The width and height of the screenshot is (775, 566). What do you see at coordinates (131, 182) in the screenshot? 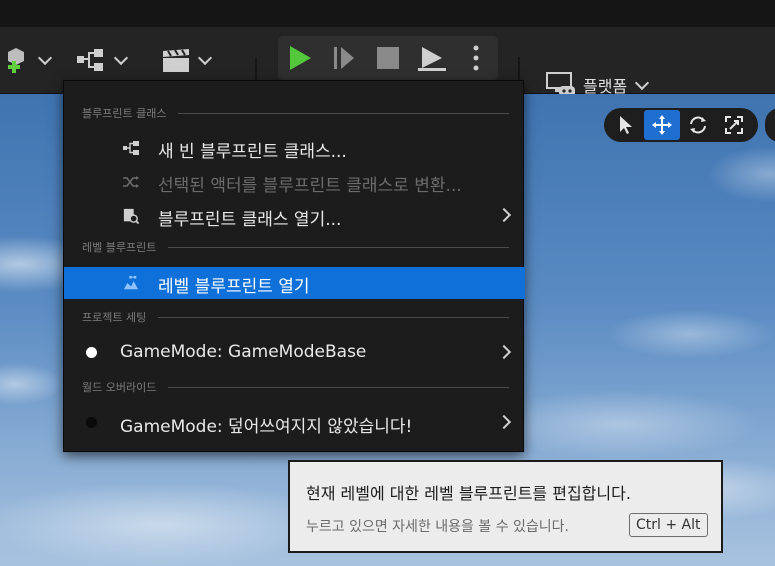
I see `shuffle-icon` at bounding box center [131, 182].